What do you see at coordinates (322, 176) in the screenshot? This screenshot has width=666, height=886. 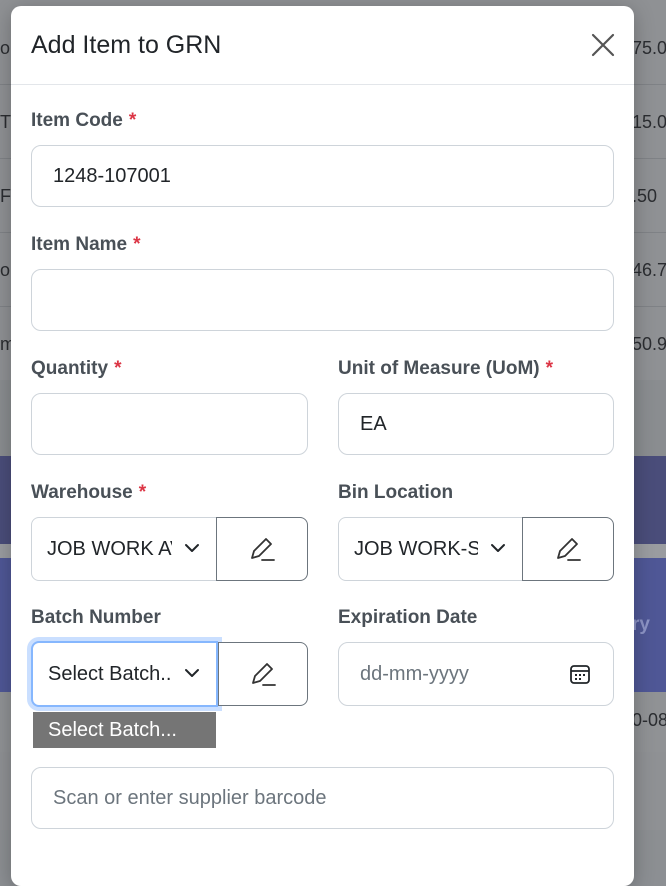 I see `item-code-input: 1248-107001` at bounding box center [322, 176].